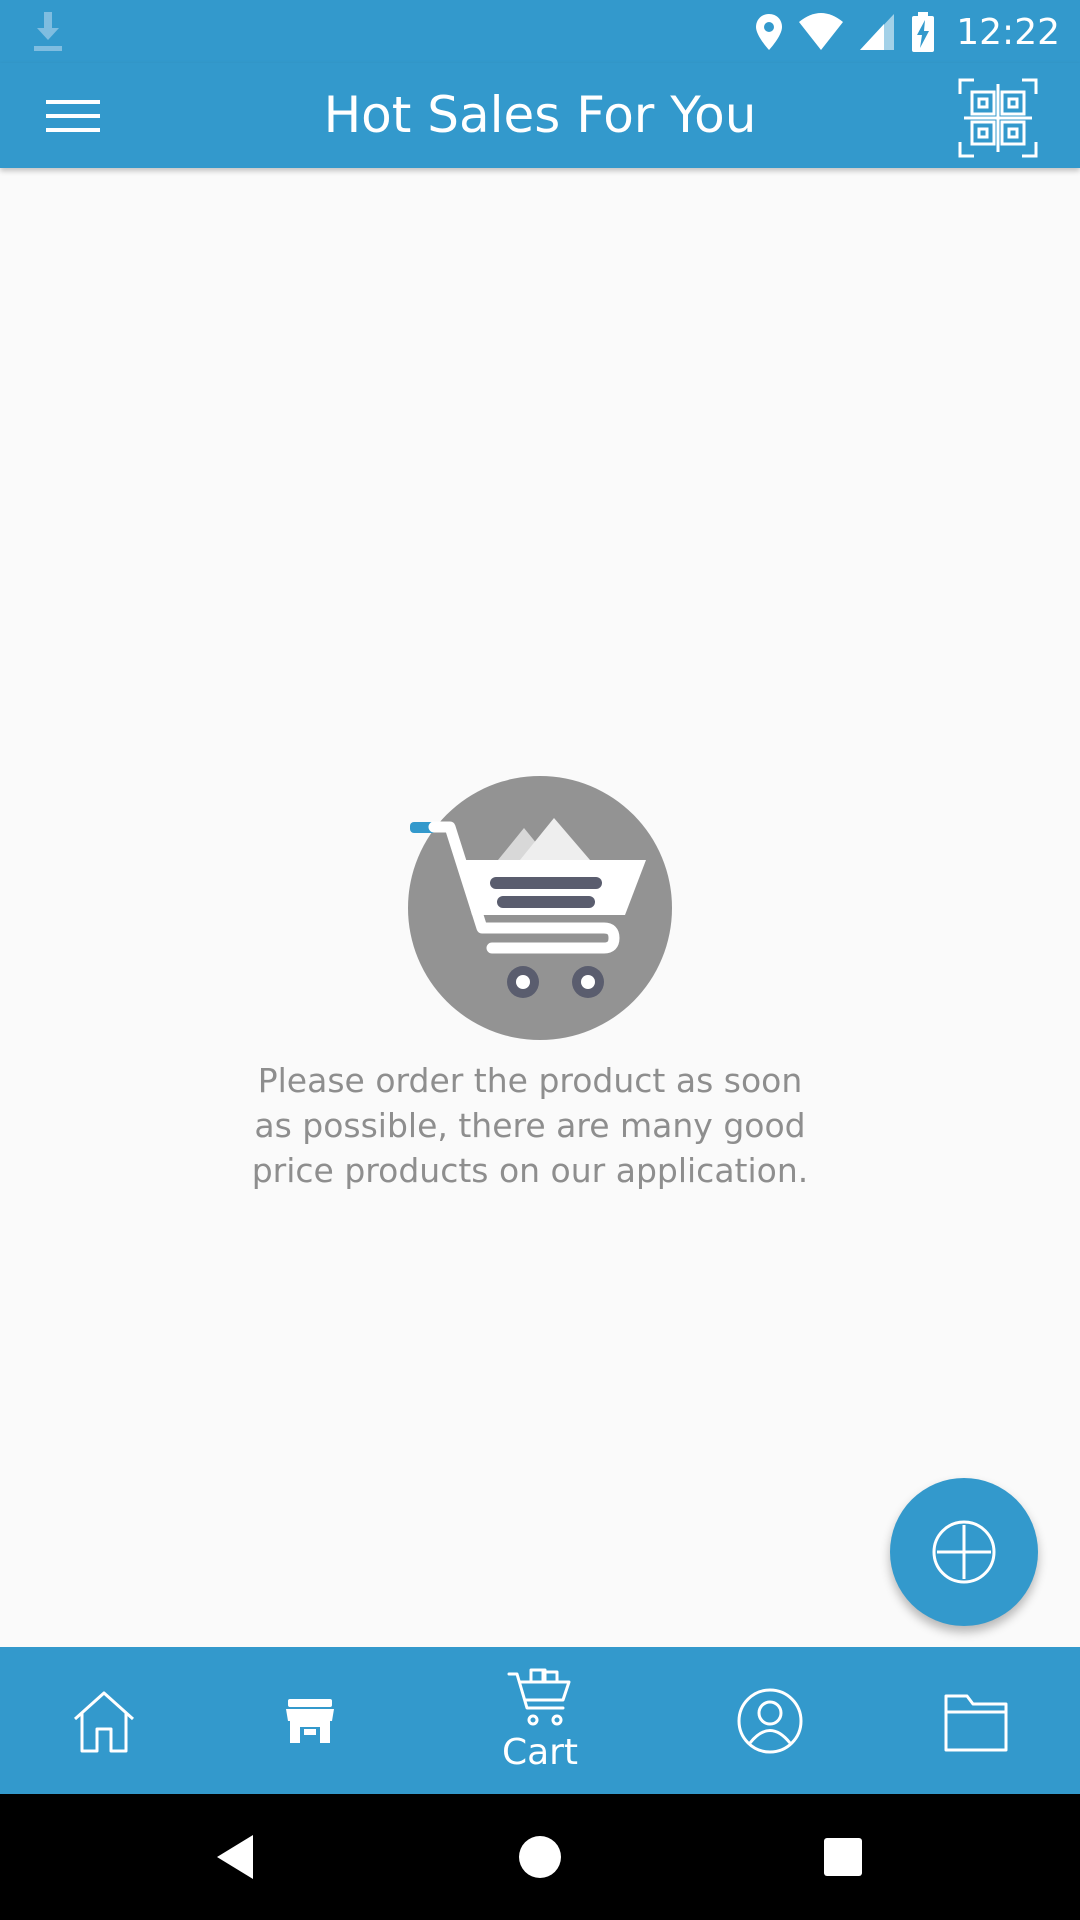  I want to click on add-circle-icon, so click(964, 1552).